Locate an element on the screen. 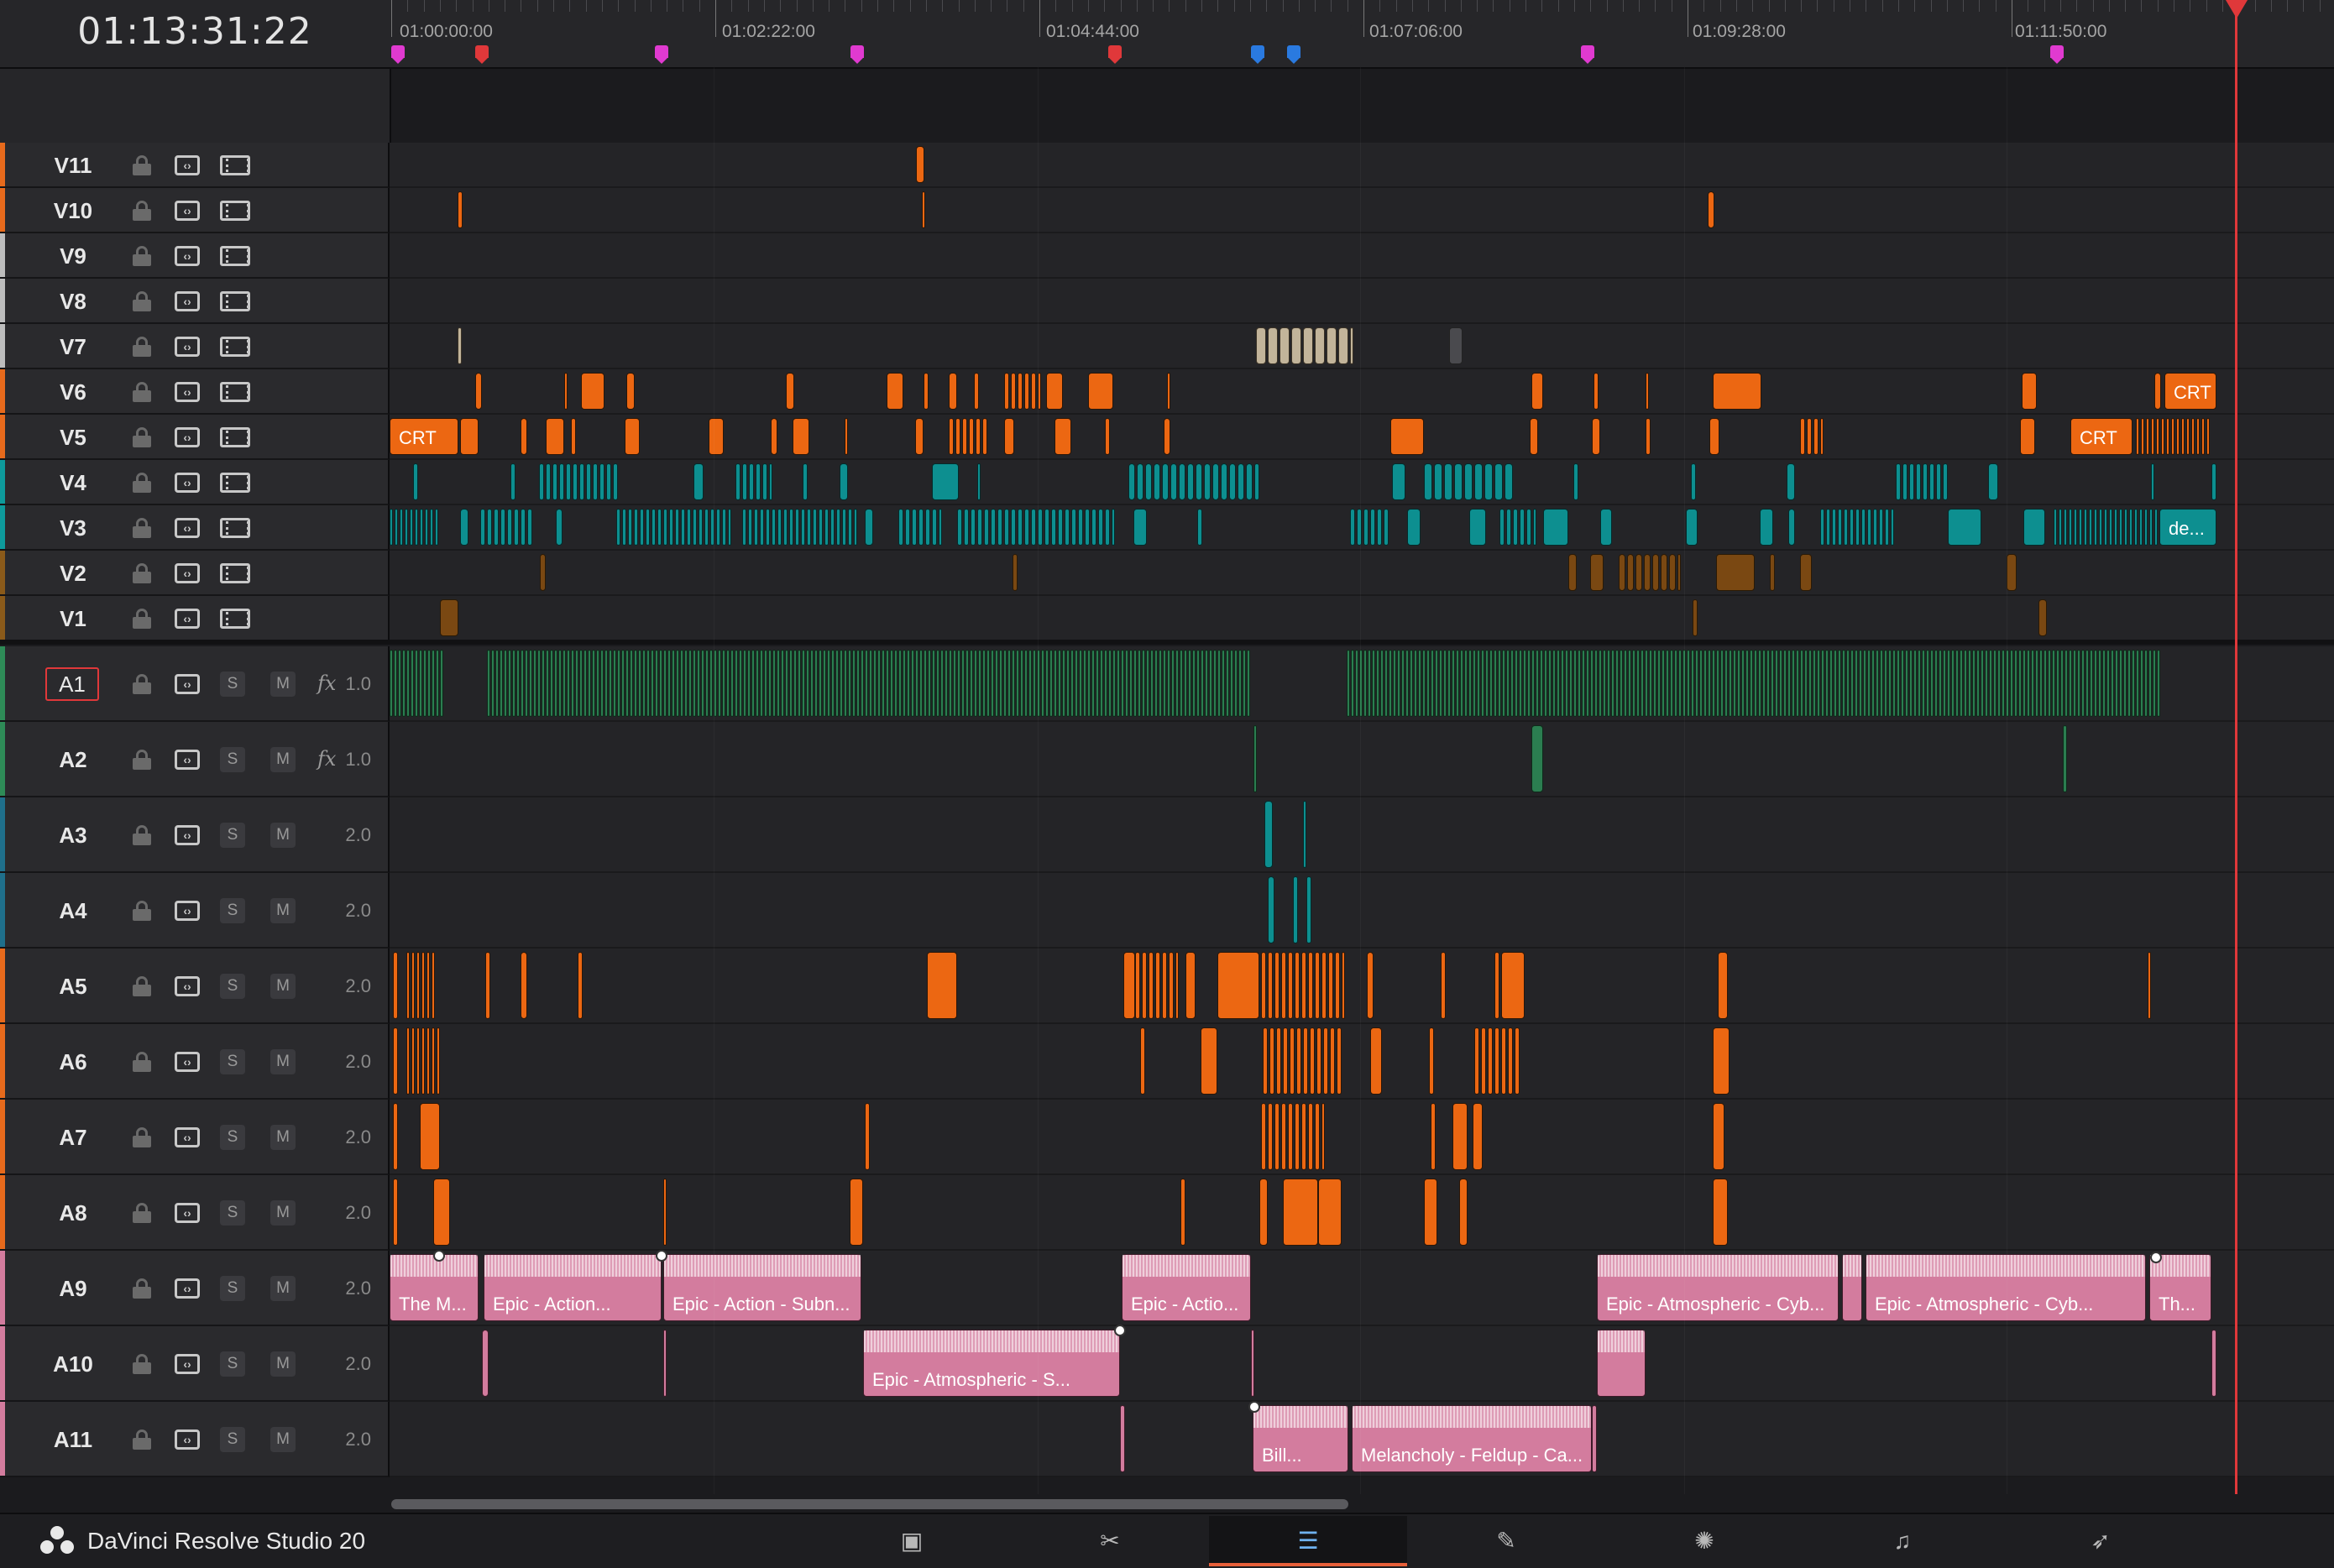  track-lane-a6 is located at coordinates (1362, 1062).